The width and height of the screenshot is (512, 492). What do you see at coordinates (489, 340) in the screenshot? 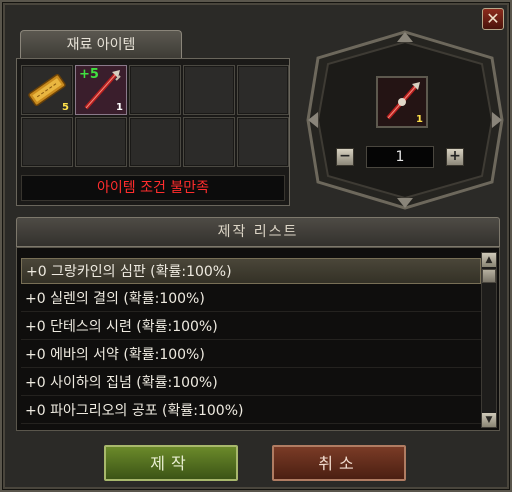
I see `scrollbar: ▲ ▼` at bounding box center [489, 340].